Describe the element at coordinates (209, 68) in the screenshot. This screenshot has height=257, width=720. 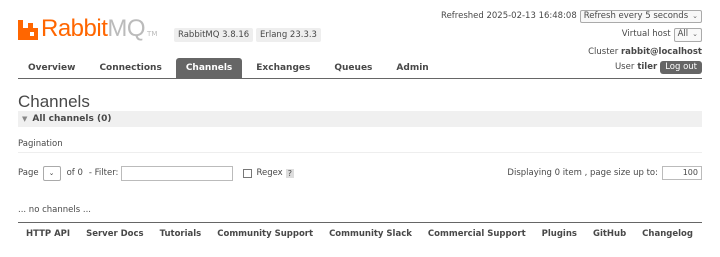
I see `tab-channels: Channels` at that location.